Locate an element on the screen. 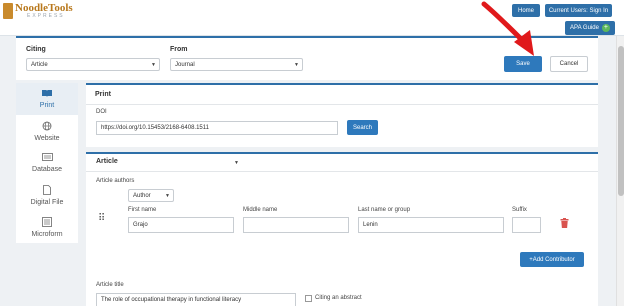  from-label: From is located at coordinates (179, 49).